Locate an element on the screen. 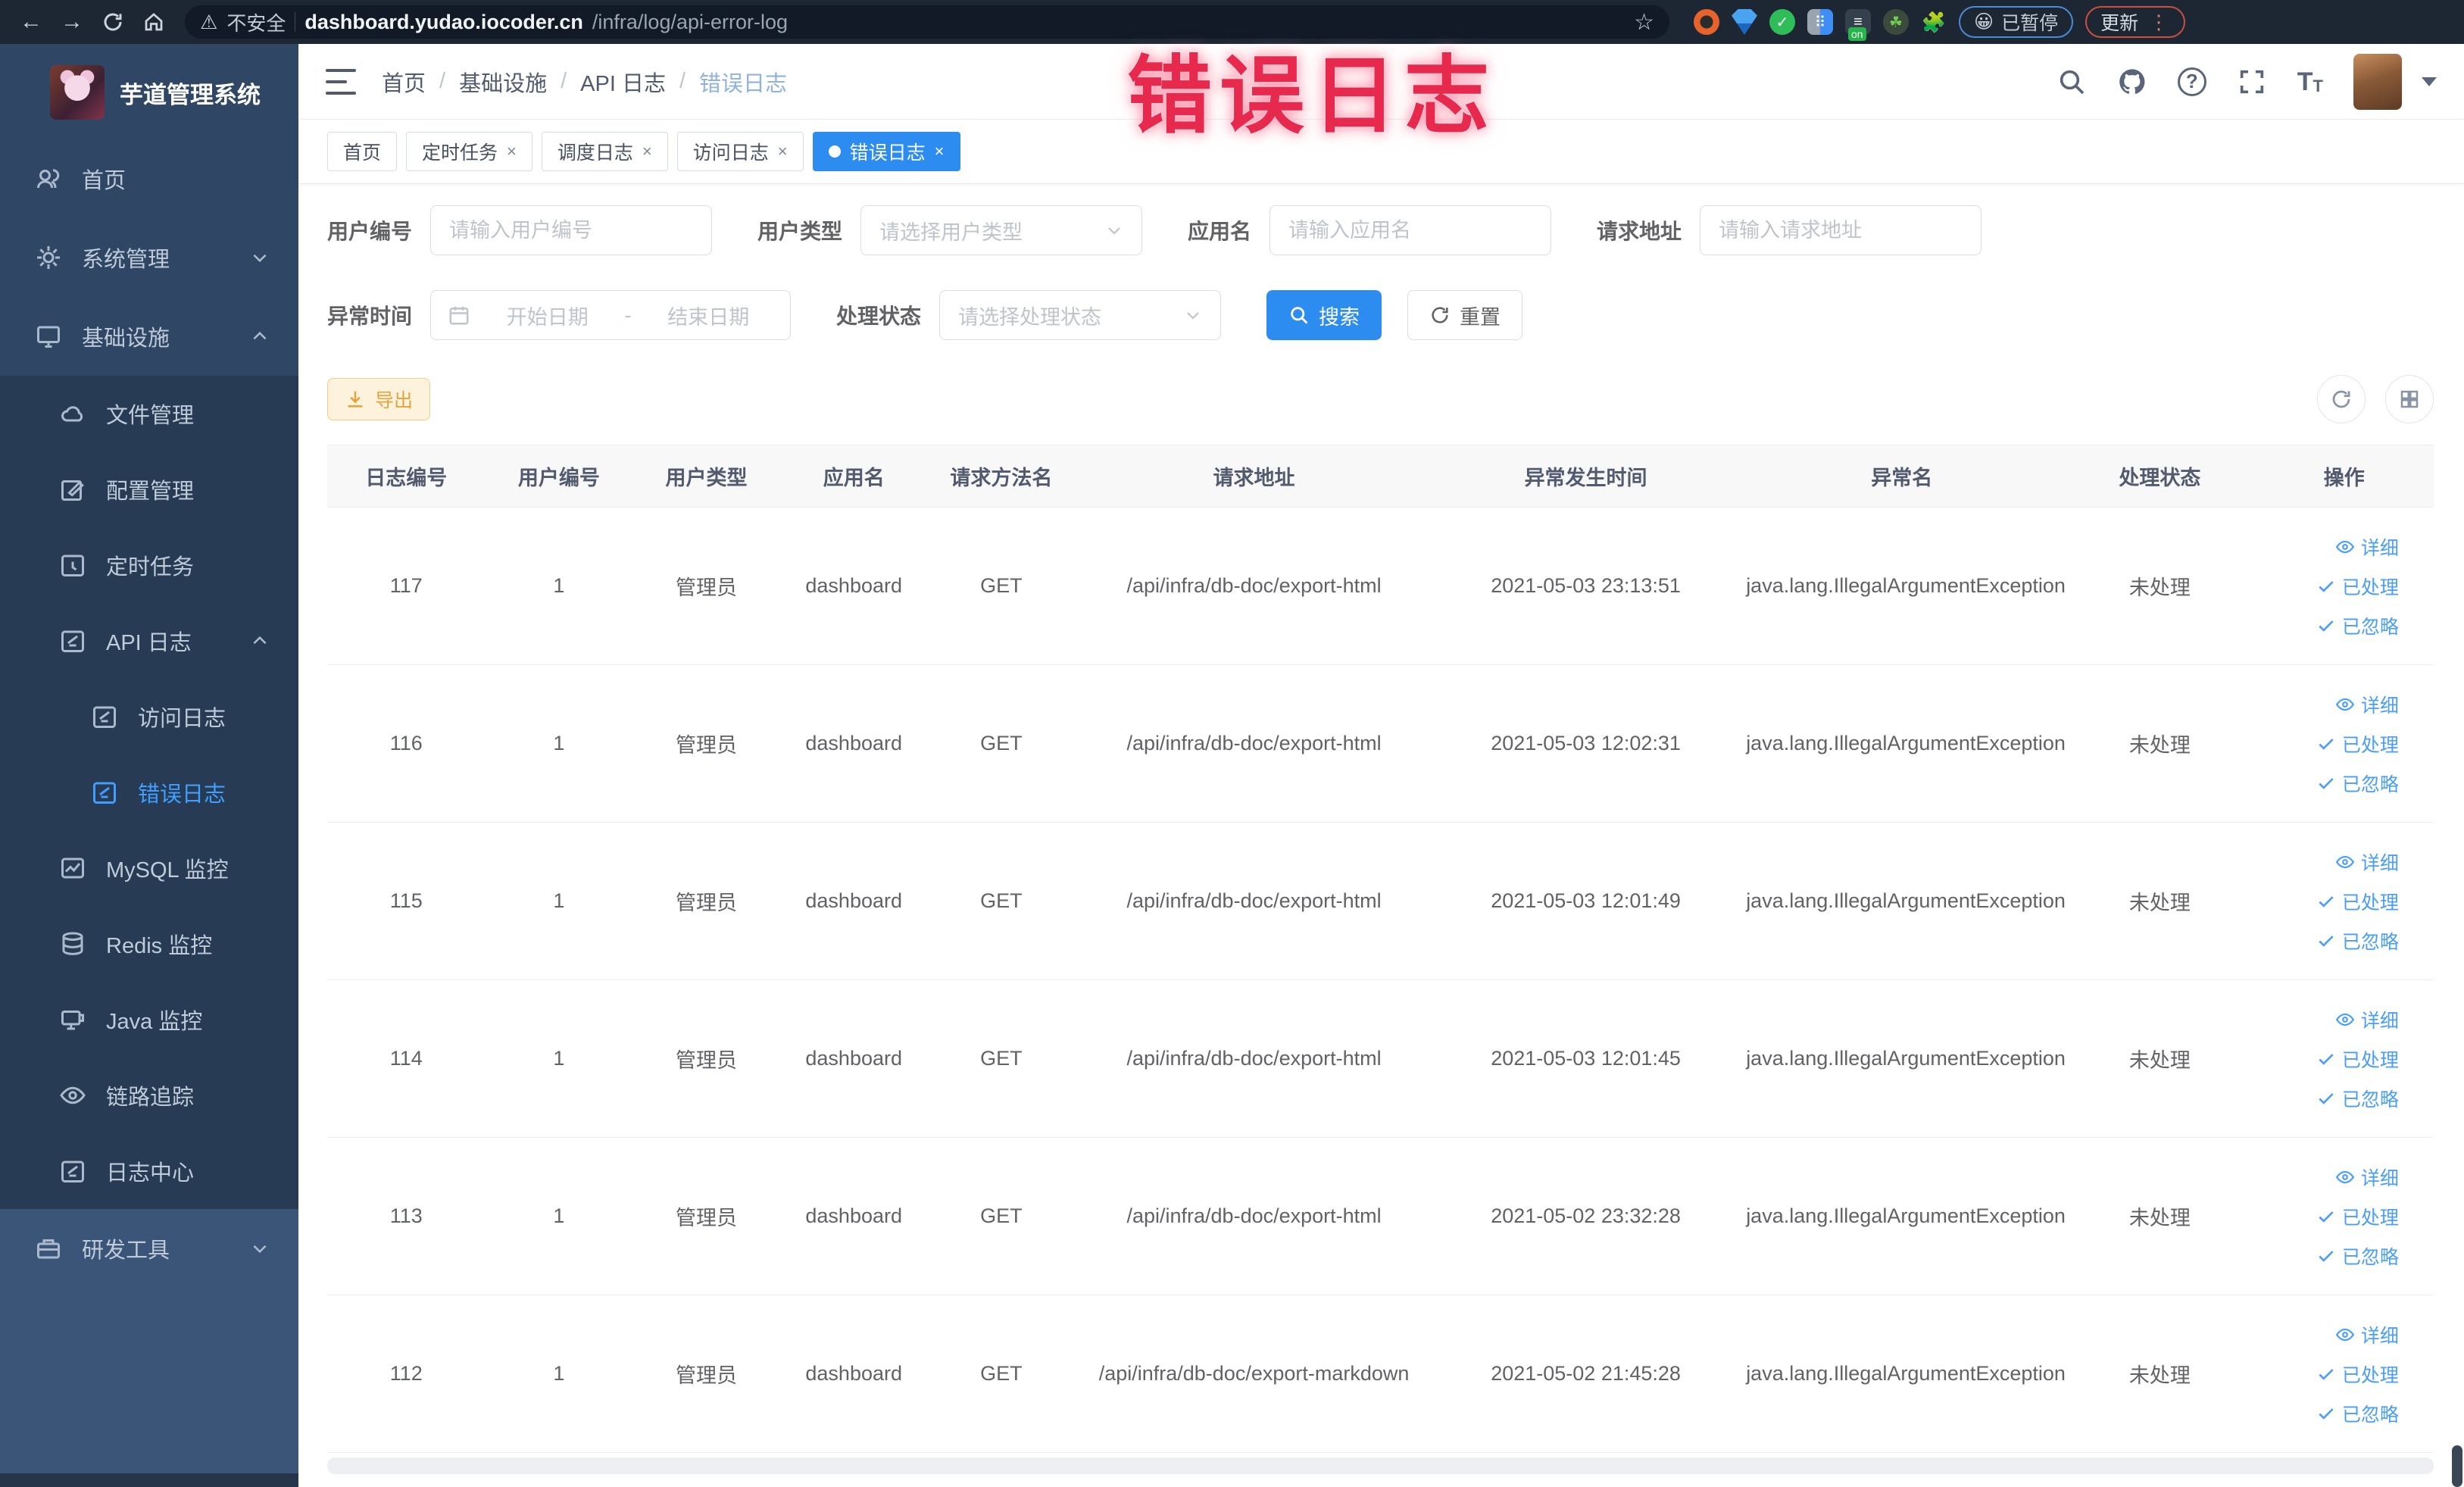 The height and width of the screenshot is (1487, 2464). eye-icon is located at coordinates (2344, 704).